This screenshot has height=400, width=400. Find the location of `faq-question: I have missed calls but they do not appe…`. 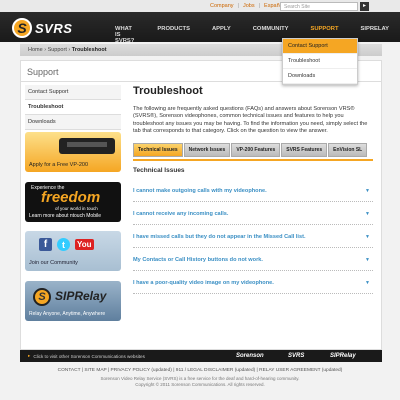

faq-question: I have missed calls but they do not appe… is located at coordinates (253, 238).